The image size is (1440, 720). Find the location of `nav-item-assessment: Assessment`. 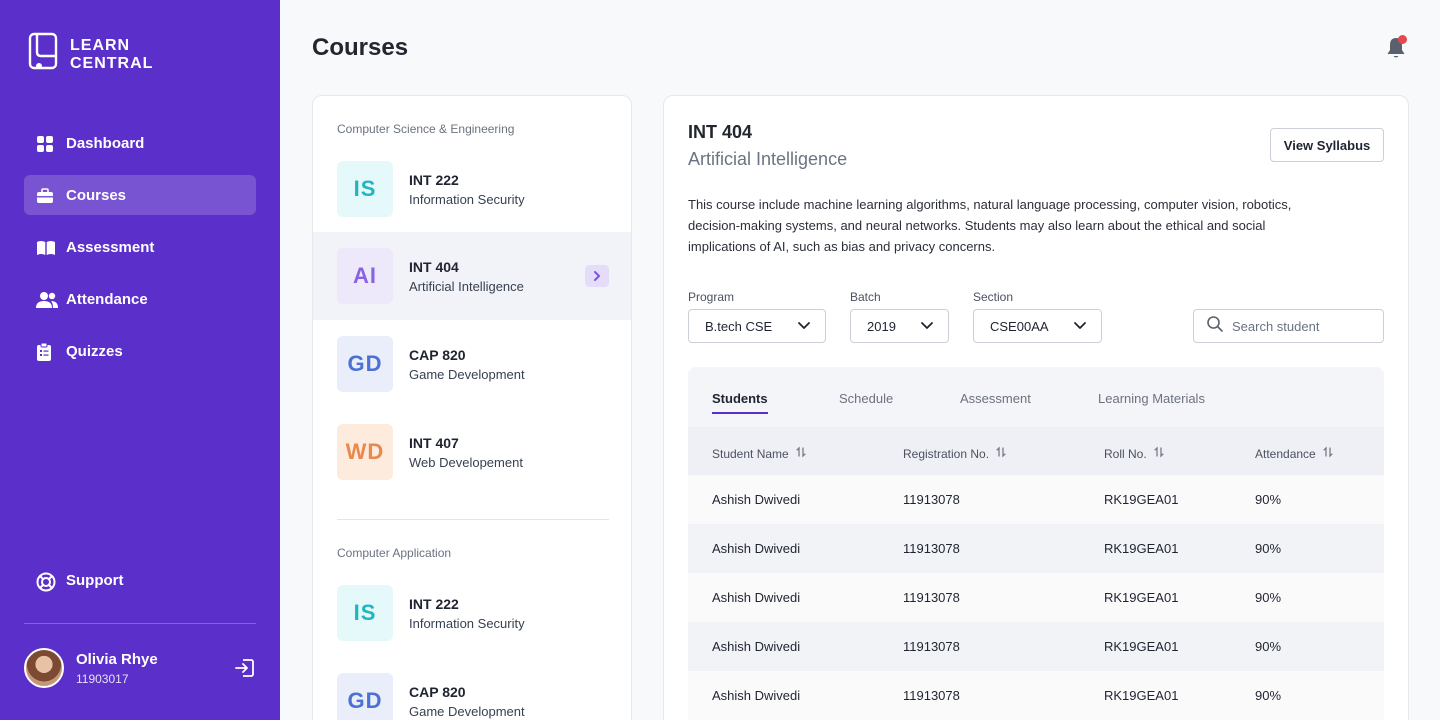

nav-item-assessment: Assessment is located at coordinates (140, 247).